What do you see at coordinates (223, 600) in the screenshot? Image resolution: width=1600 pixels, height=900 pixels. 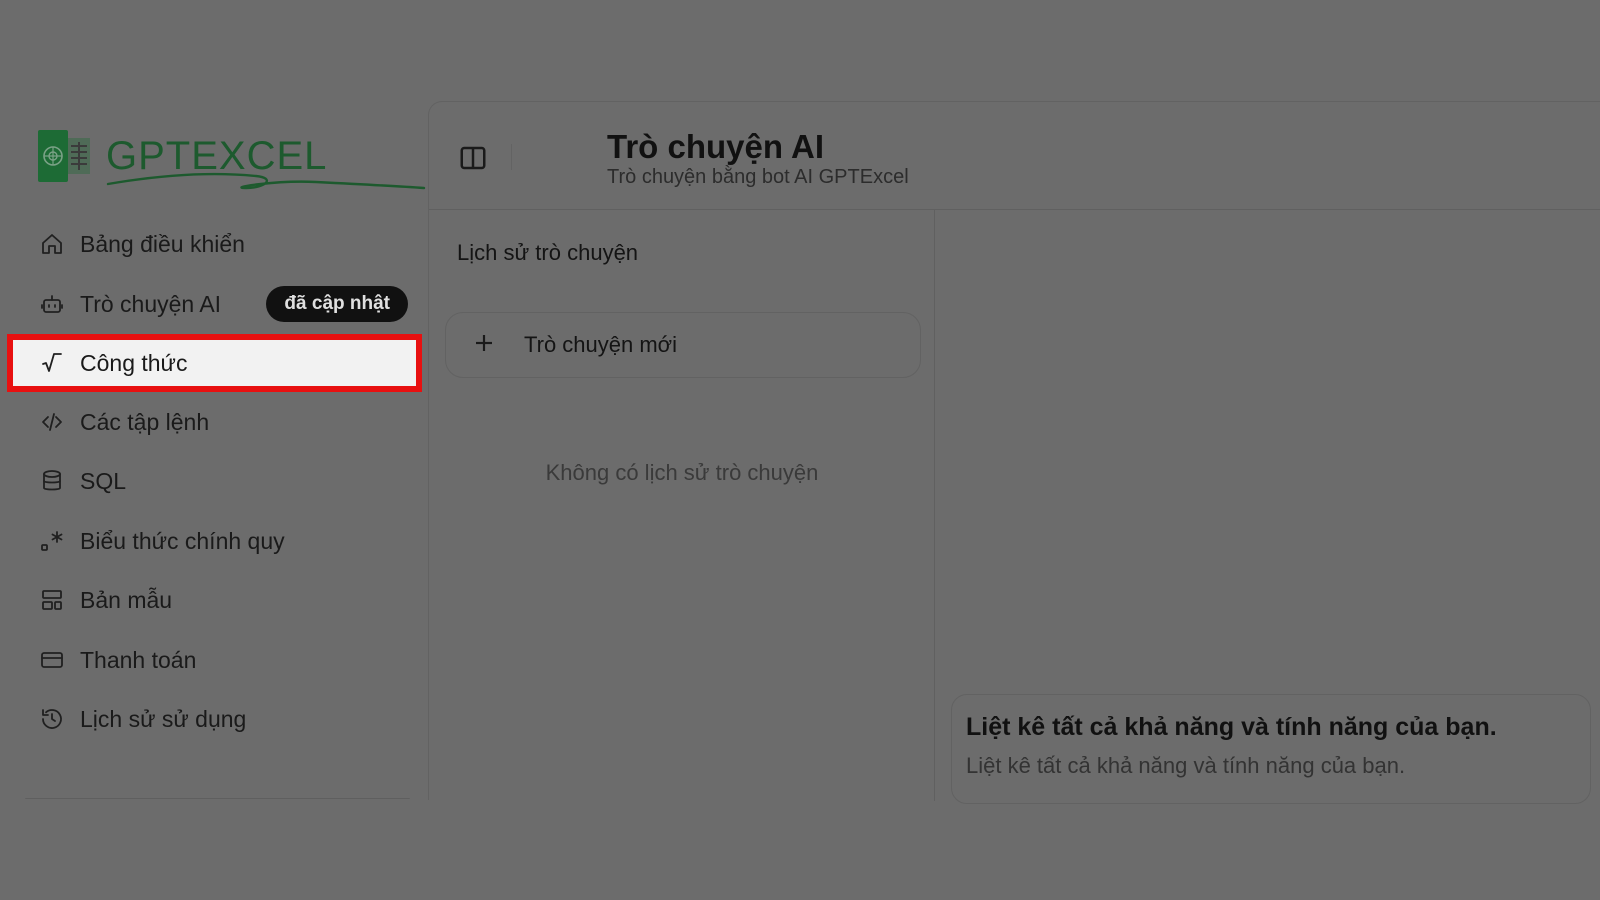 I see `sidebar-item-templates: Bản mẫu` at bounding box center [223, 600].